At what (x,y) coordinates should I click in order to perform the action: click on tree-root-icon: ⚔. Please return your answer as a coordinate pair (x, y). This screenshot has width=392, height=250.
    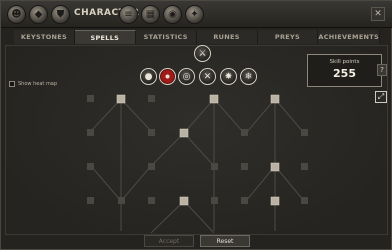
    Looking at the image, I should click on (202, 53).